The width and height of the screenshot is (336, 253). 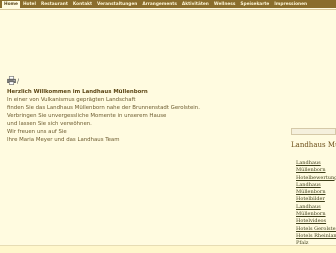 I want to click on print-toolbar: /, so click(x=13, y=80).